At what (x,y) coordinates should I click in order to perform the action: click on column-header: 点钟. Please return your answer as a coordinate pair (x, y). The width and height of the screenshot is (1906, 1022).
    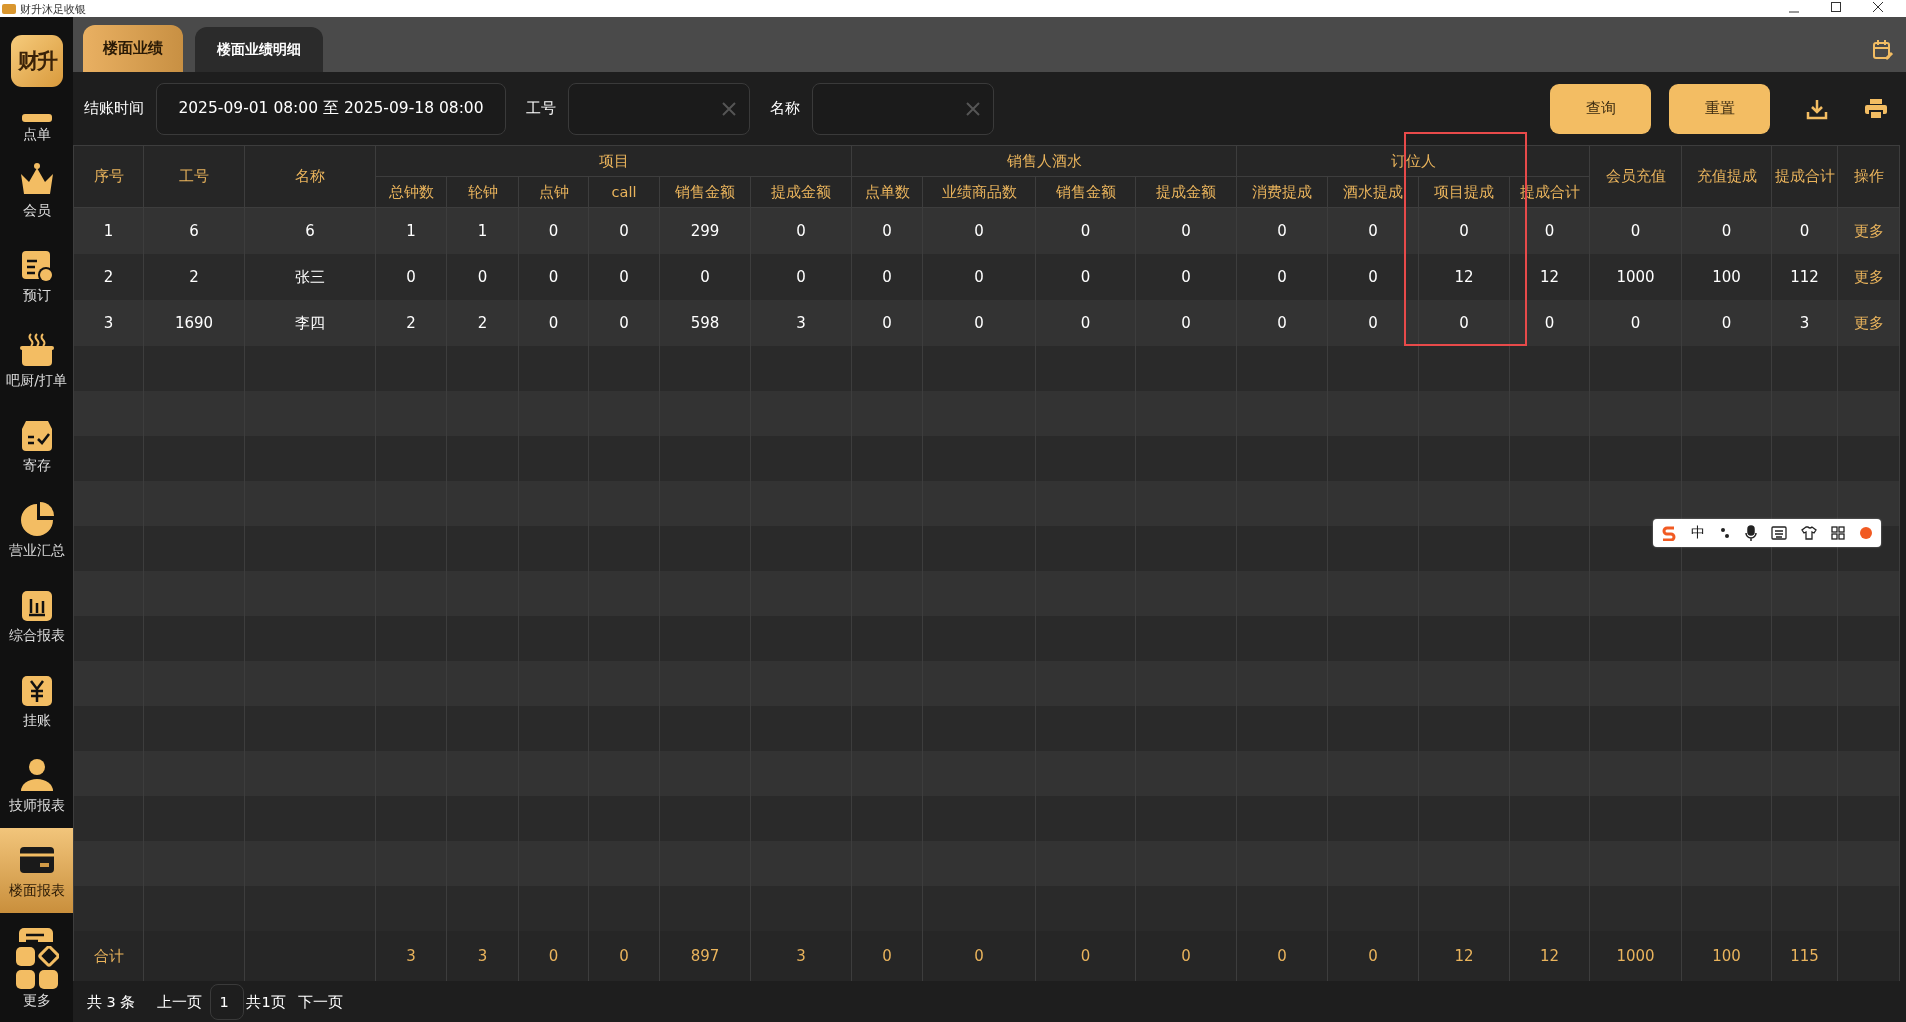
    Looking at the image, I should click on (553, 192).